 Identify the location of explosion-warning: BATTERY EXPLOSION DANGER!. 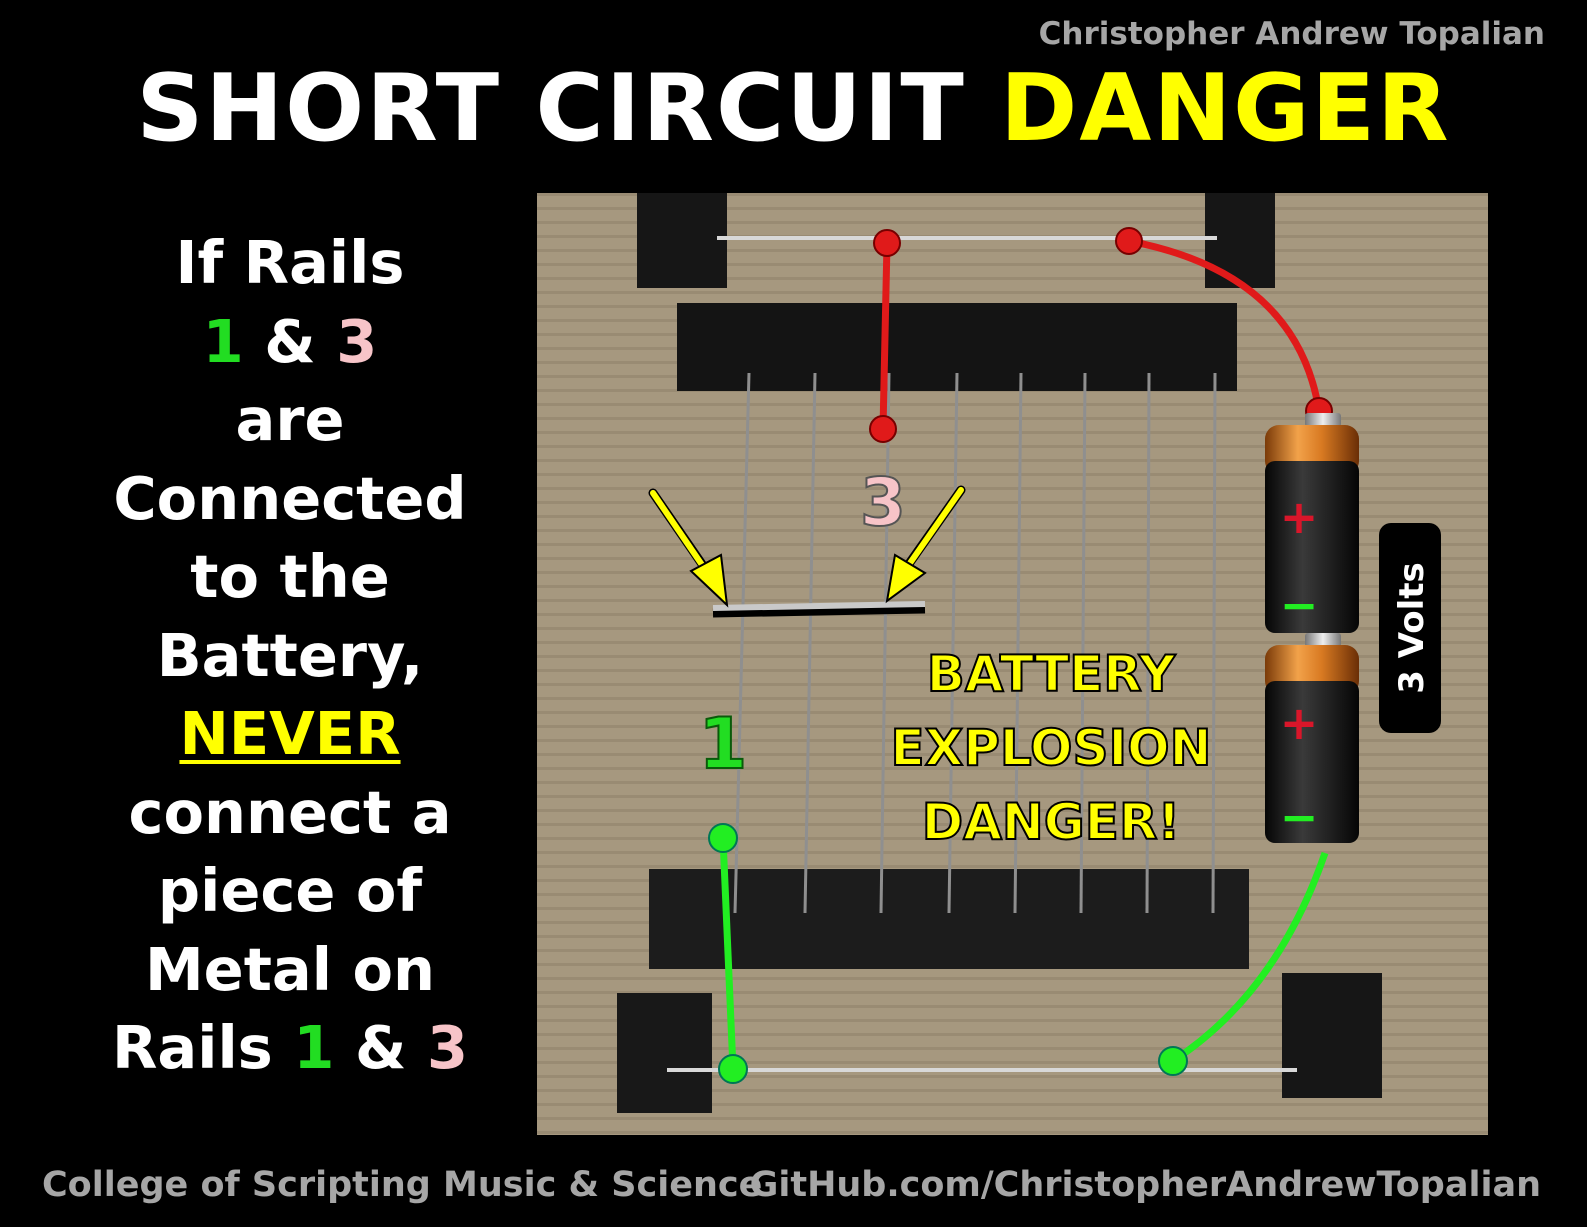
(1051, 748).